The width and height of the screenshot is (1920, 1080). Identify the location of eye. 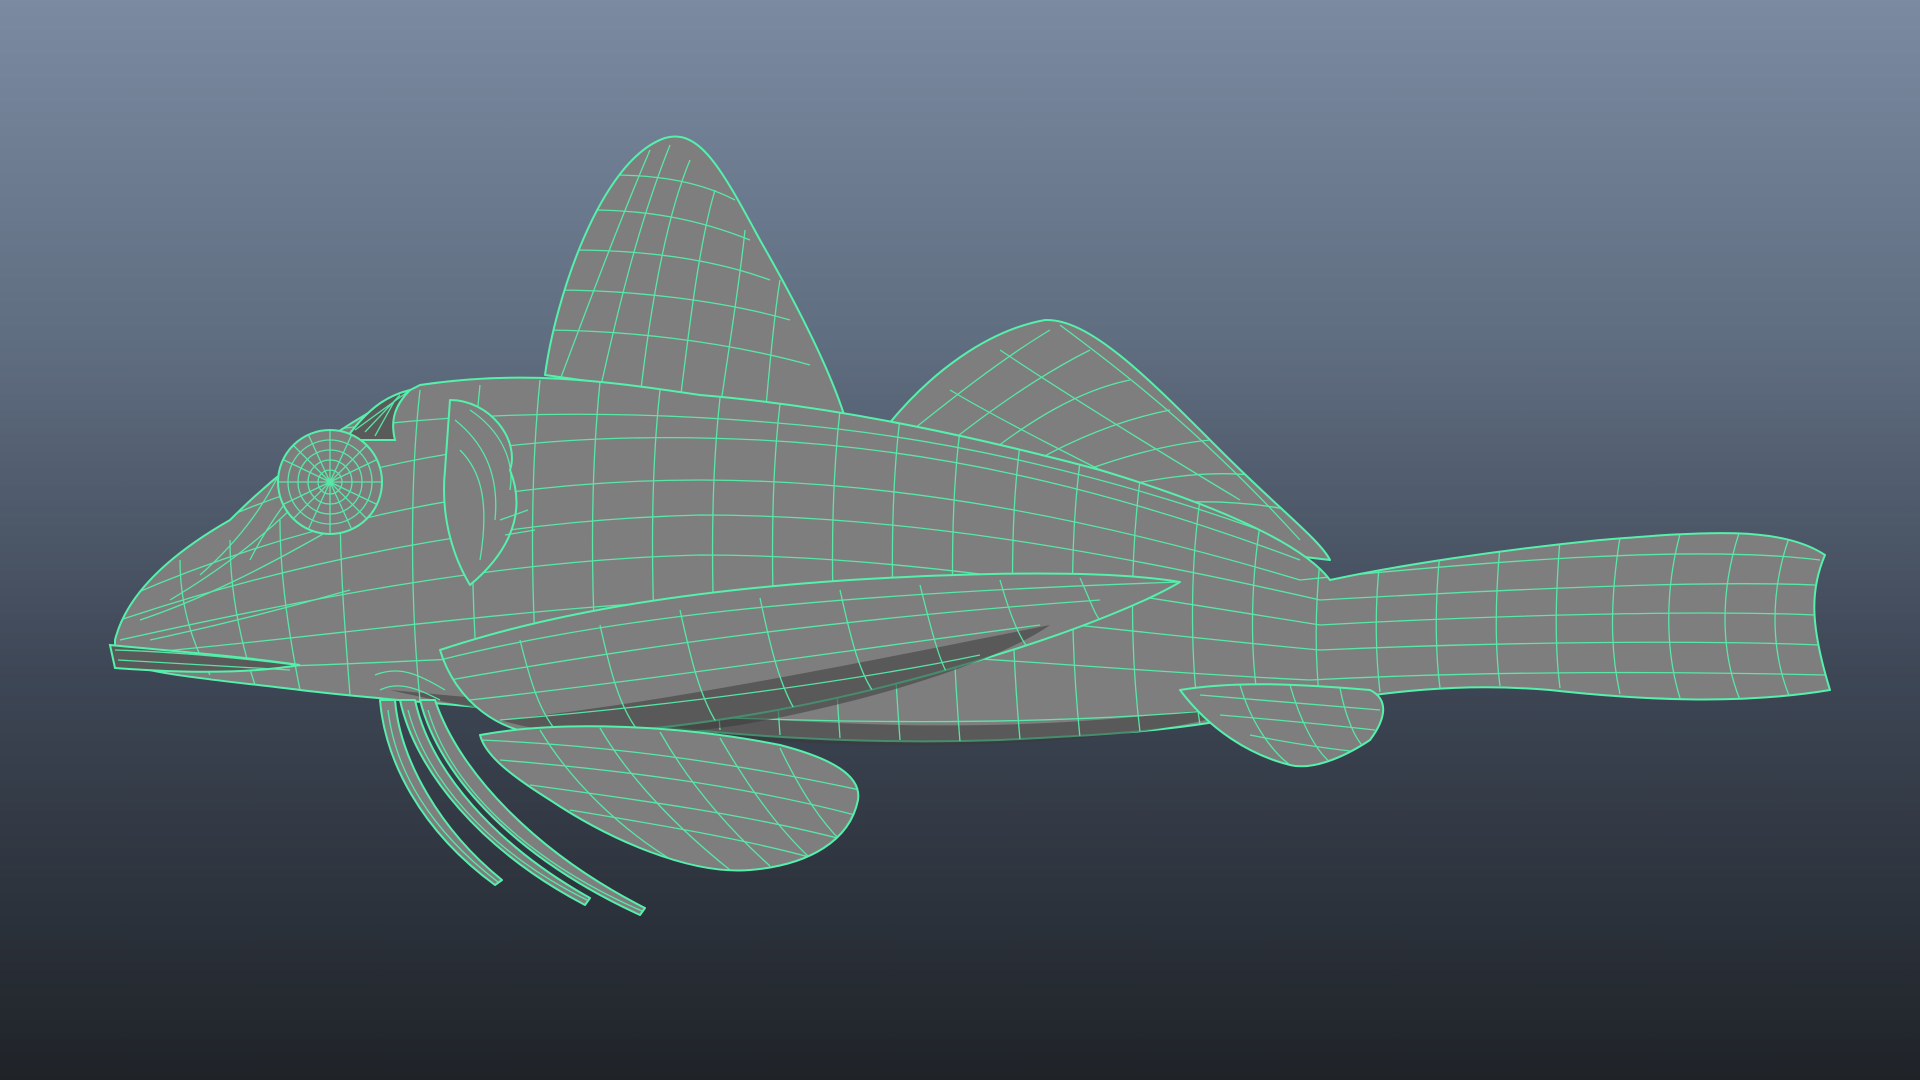
(330, 482).